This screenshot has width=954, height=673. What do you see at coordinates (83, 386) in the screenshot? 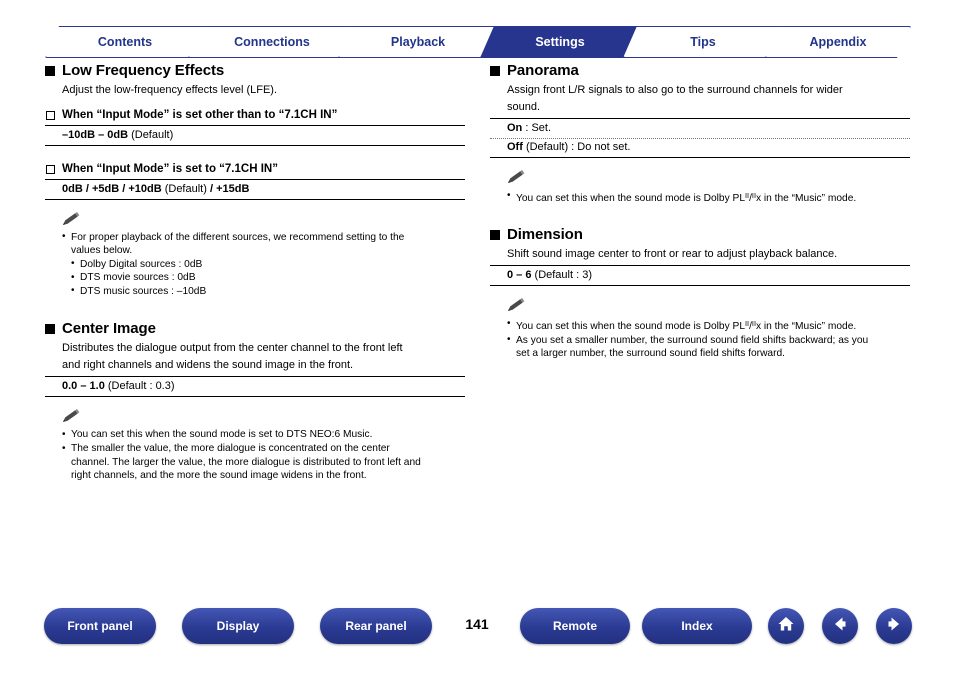
I see `center-image-value-bold: 0.0 – 1.0` at bounding box center [83, 386].